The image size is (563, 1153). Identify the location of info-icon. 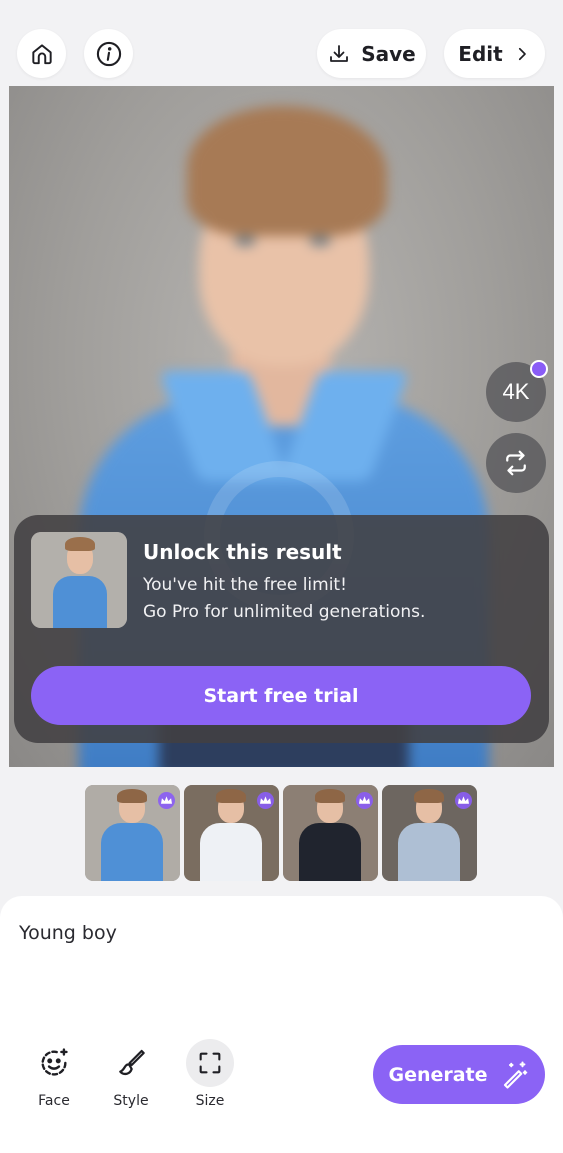
(108, 53).